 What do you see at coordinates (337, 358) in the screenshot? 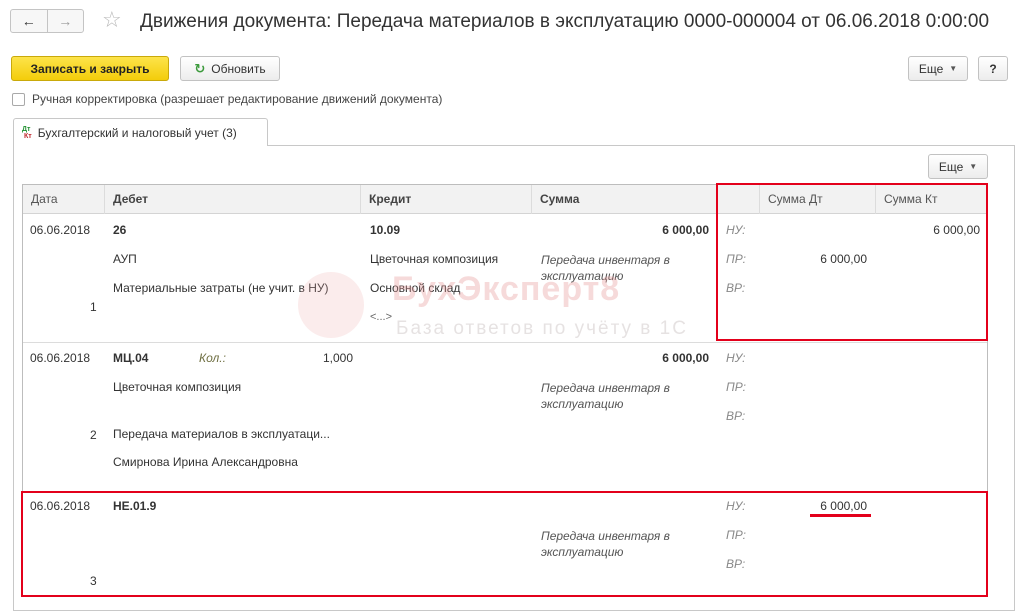
I see `quantity-value: 1,000` at bounding box center [337, 358].